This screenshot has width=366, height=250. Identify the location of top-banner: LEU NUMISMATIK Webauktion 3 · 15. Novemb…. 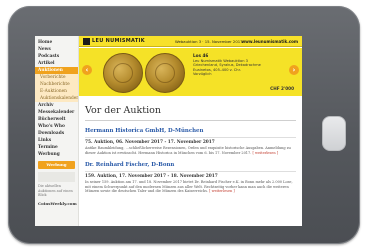
(190, 41).